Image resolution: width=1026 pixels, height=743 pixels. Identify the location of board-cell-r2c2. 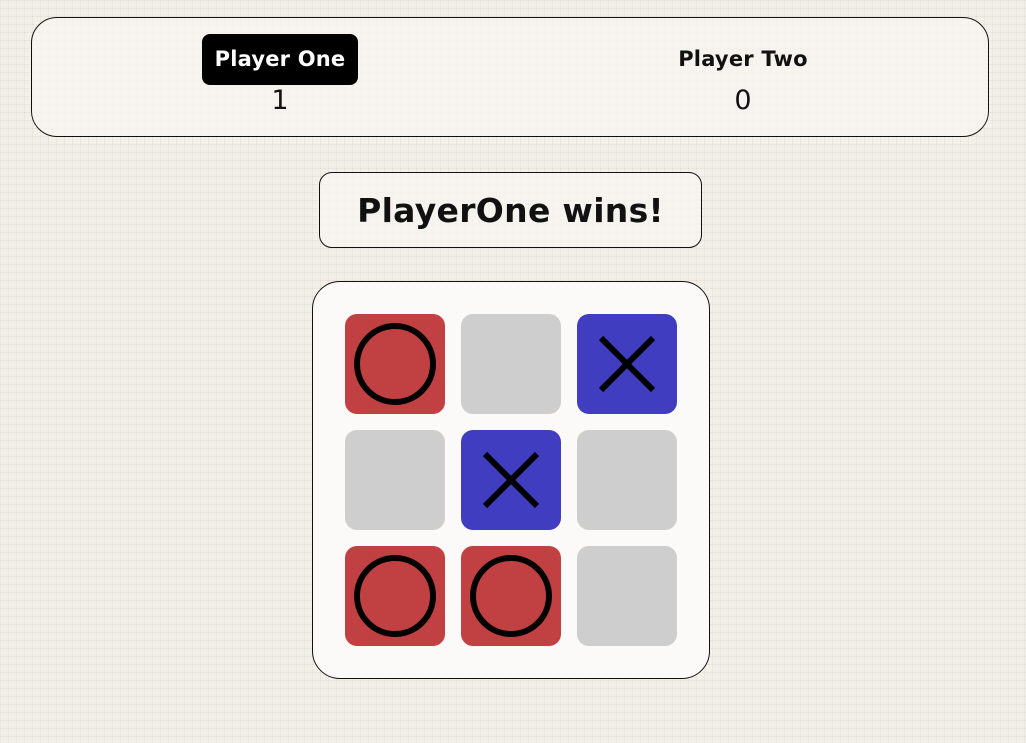
(511, 480).